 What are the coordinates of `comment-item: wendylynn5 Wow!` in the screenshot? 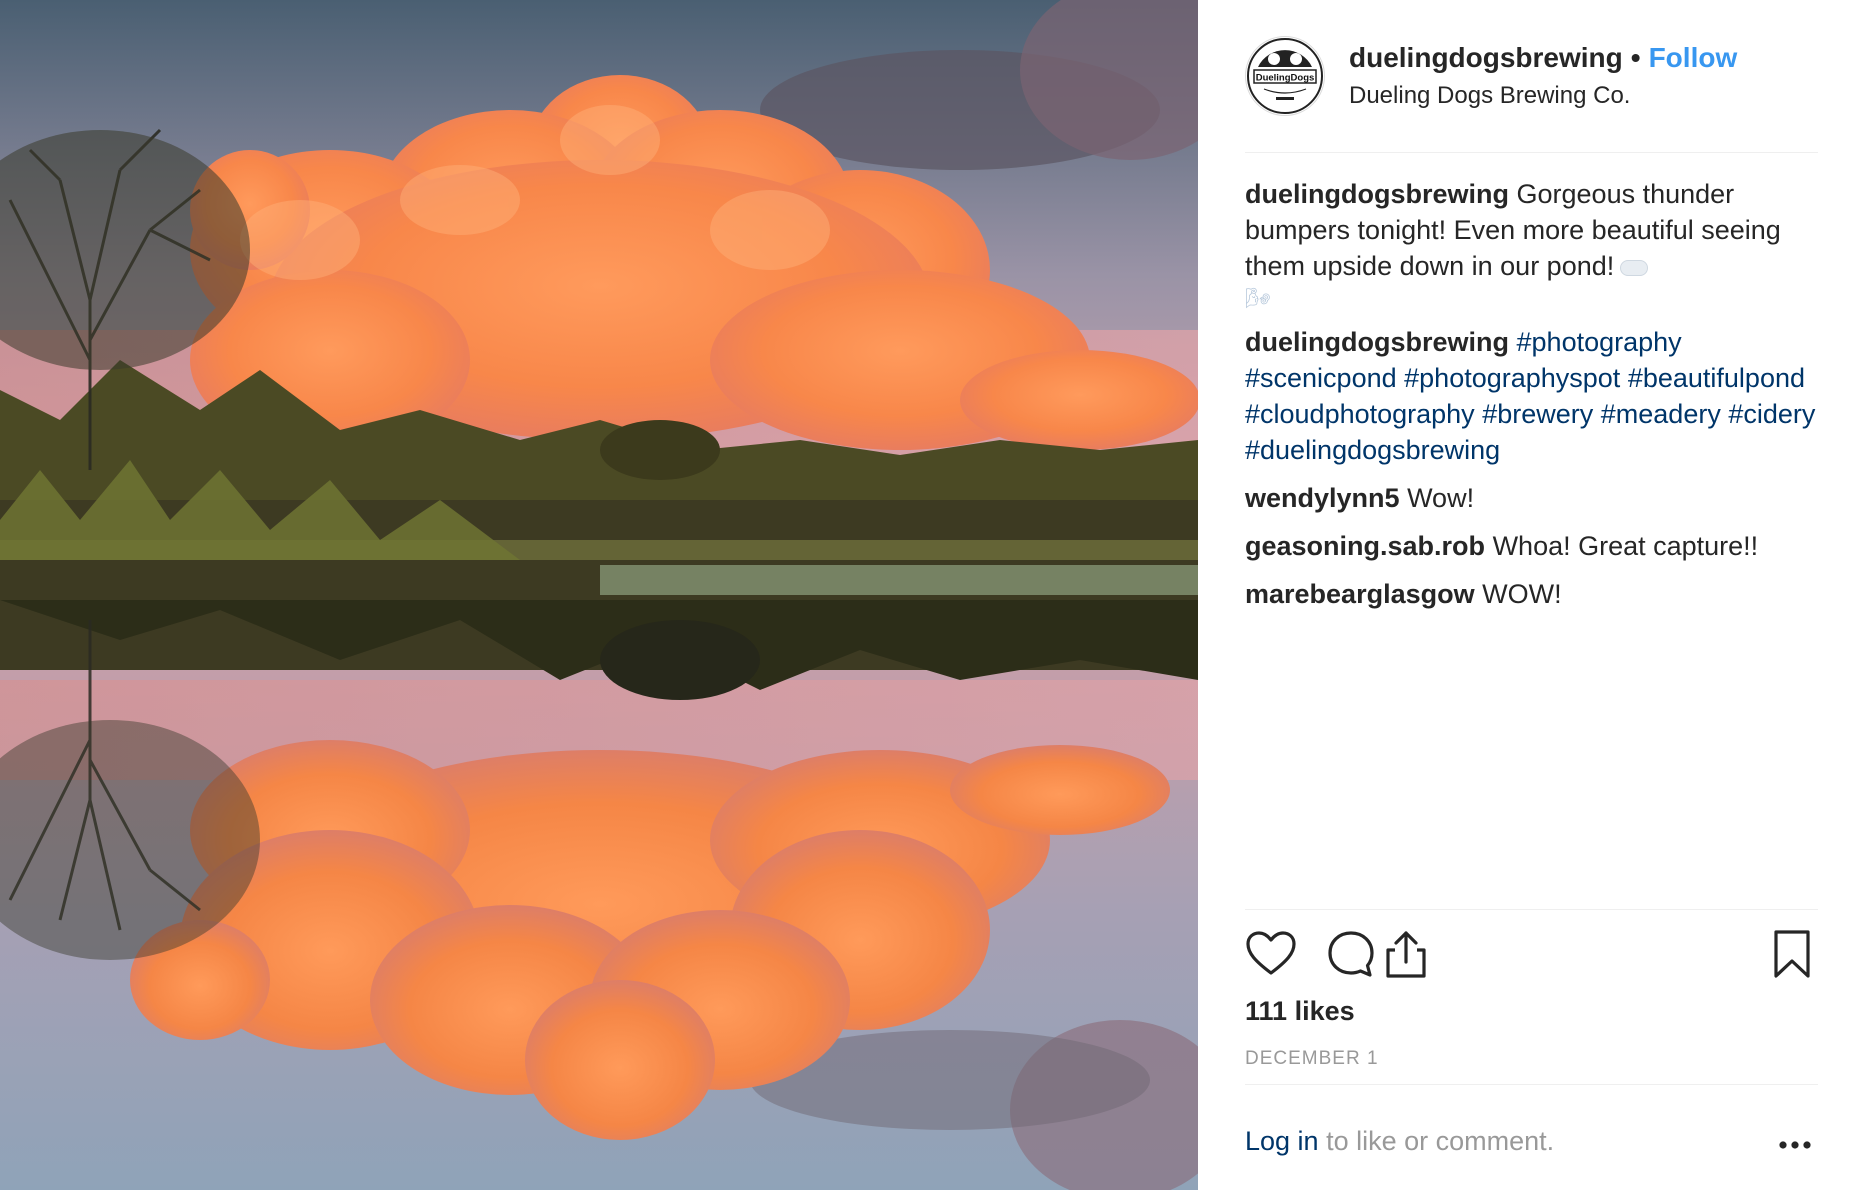 It's located at (1535, 498).